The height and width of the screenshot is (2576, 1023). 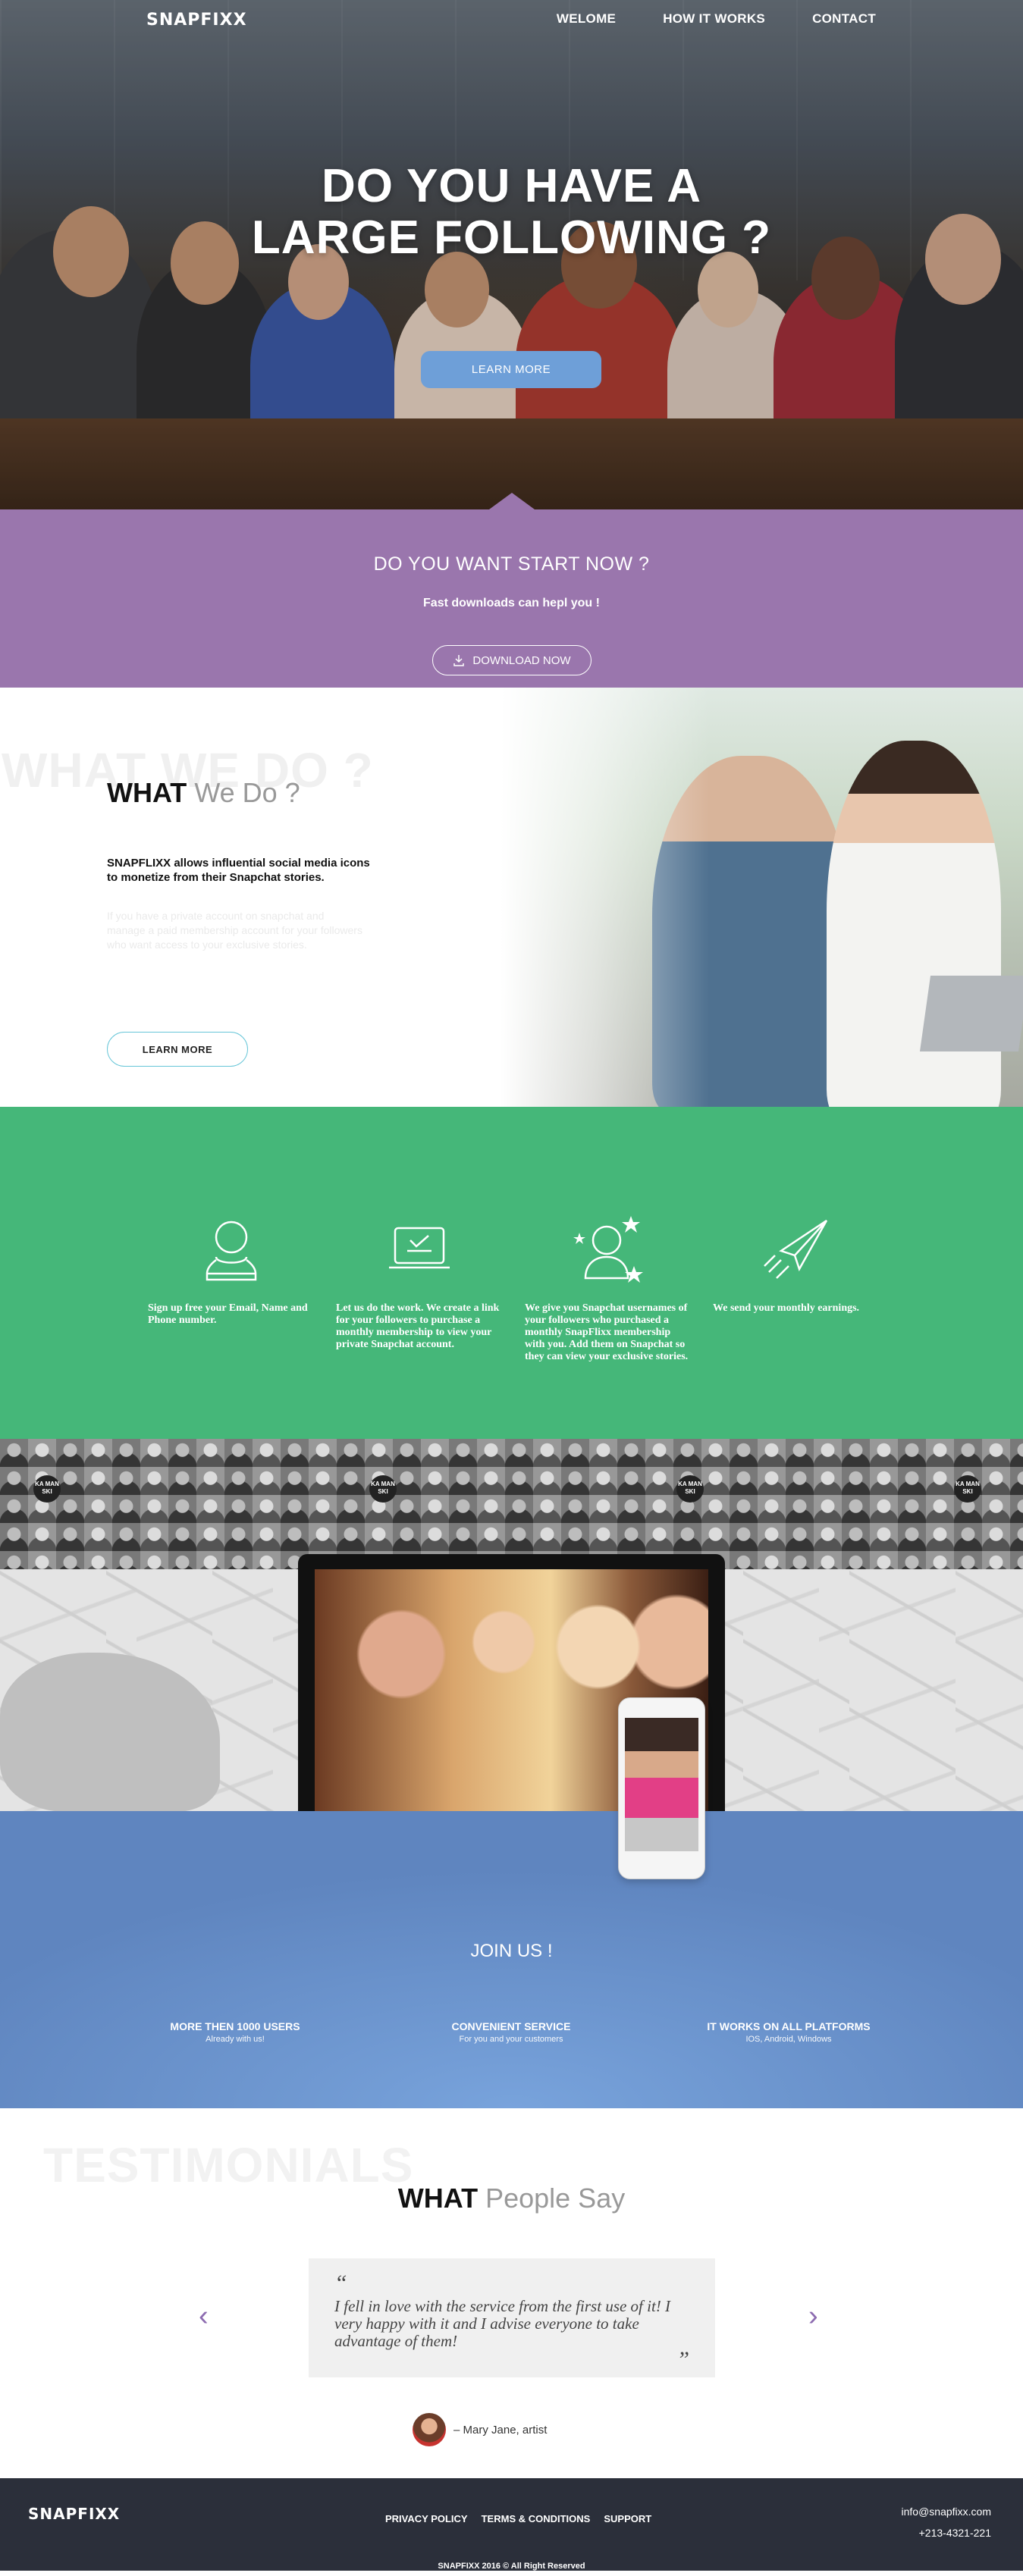 I want to click on step-4: We send your monthly earnings., so click(x=795, y=1264).